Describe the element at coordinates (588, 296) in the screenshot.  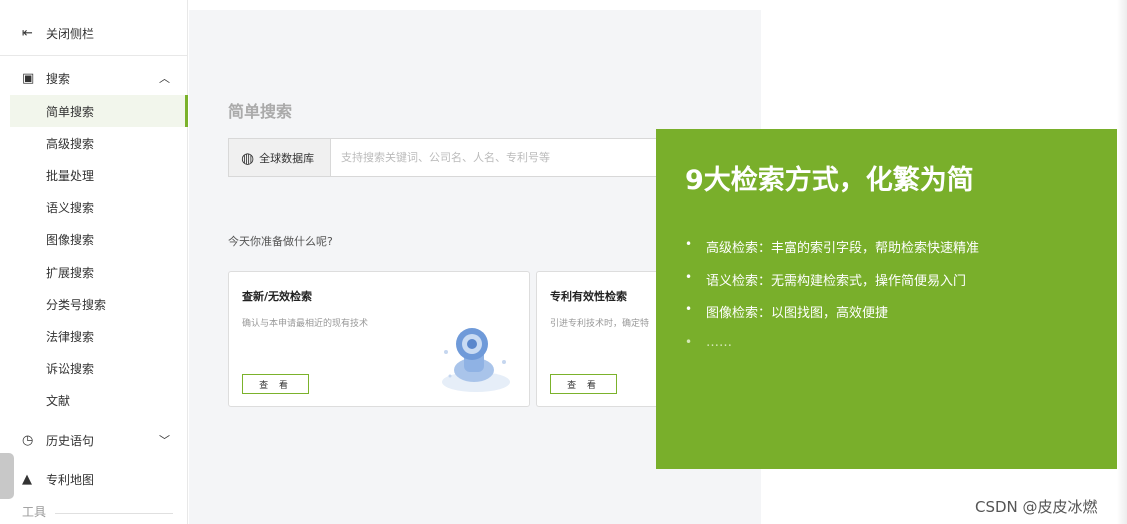
I see `card-title: 专利有效性检索` at that location.